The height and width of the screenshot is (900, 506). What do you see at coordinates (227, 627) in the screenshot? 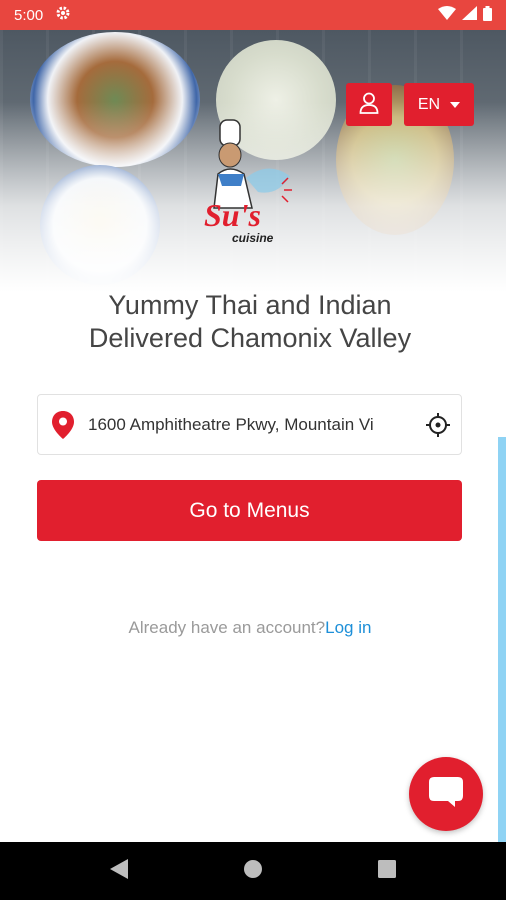
I see `login-prompt-text: Already have an account?` at bounding box center [227, 627].